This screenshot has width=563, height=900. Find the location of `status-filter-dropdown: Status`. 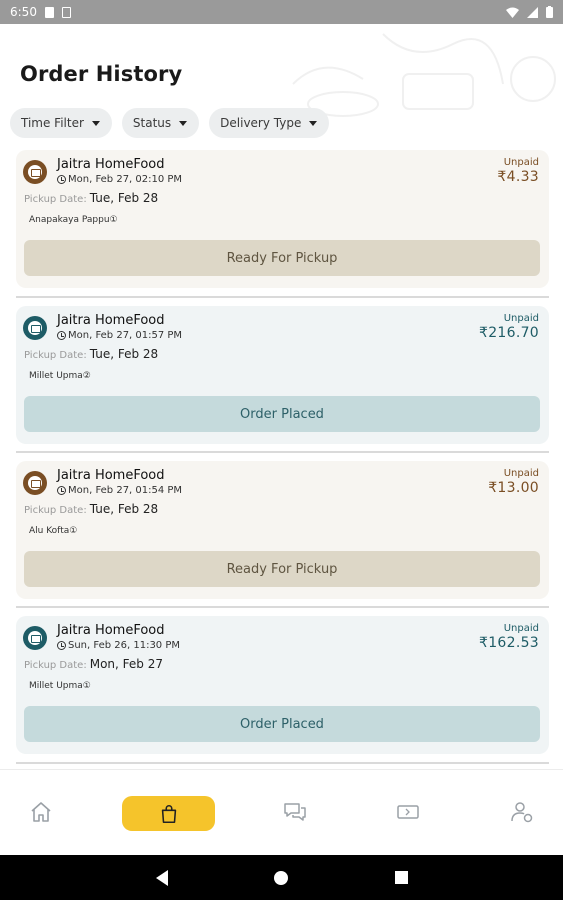

status-filter-dropdown: Status is located at coordinates (160, 123).